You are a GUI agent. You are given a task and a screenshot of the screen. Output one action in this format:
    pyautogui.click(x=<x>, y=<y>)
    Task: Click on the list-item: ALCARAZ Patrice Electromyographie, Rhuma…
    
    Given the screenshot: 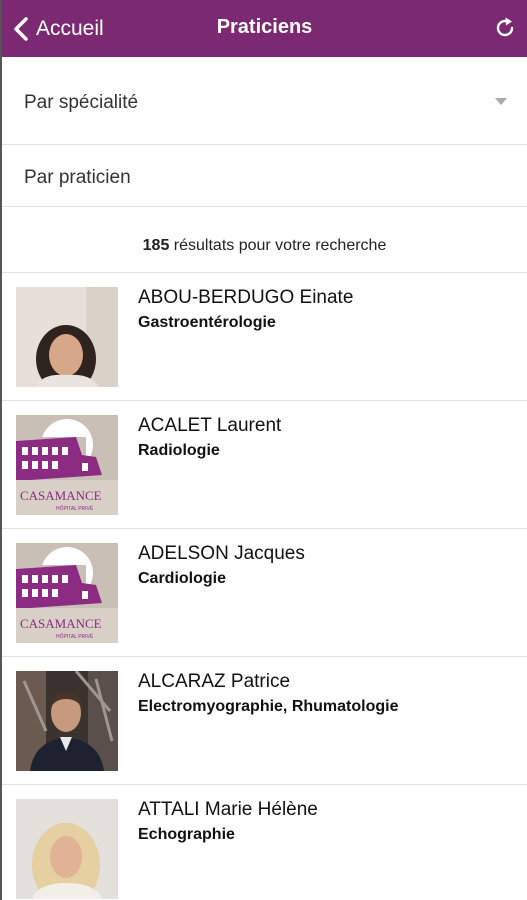 What is the action you would take?
    pyautogui.click(x=264, y=721)
    